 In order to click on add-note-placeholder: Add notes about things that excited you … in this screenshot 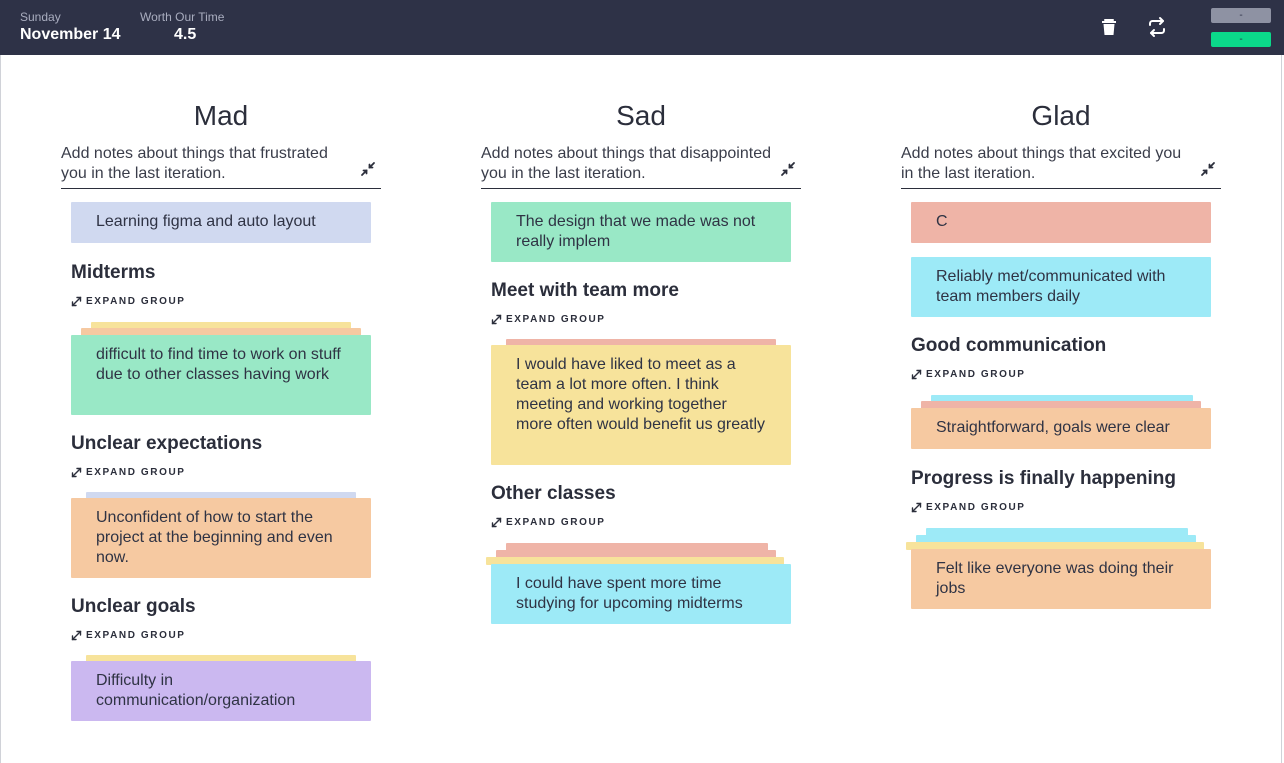, I will do `click(1041, 163)`.